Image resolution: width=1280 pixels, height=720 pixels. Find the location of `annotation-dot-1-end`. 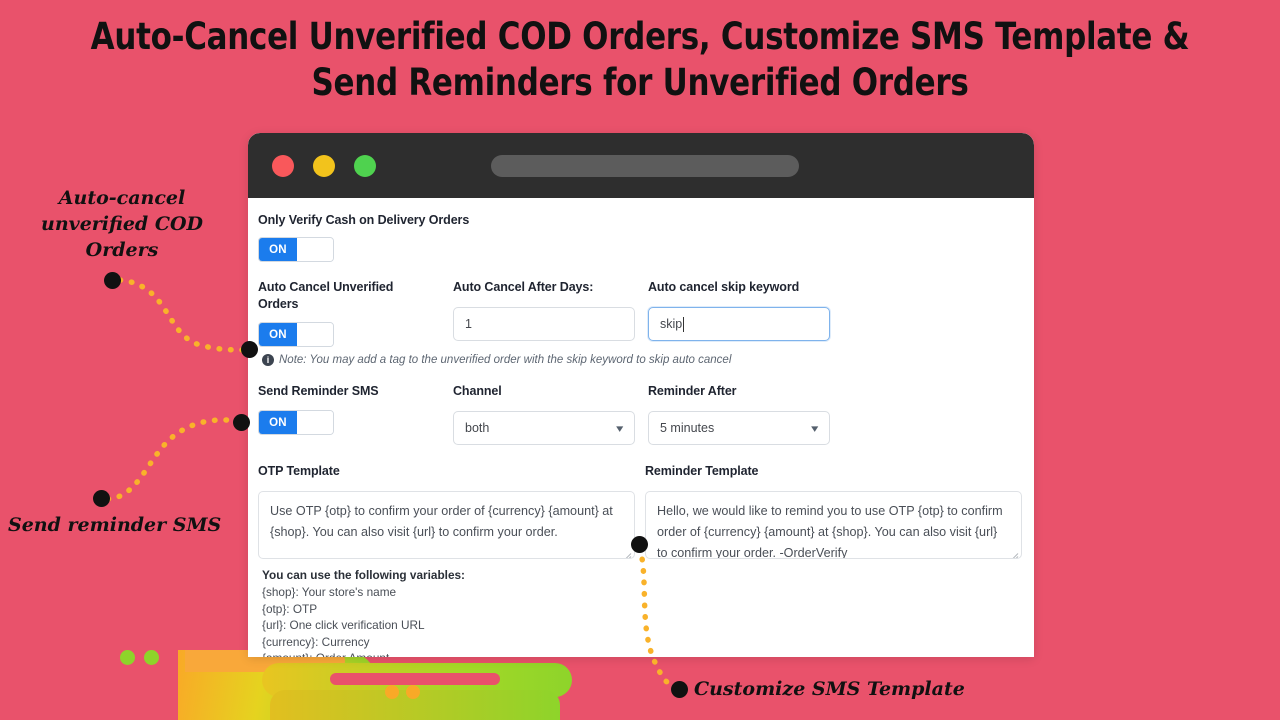

annotation-dot-1-end is located at coordinates (249, 349).